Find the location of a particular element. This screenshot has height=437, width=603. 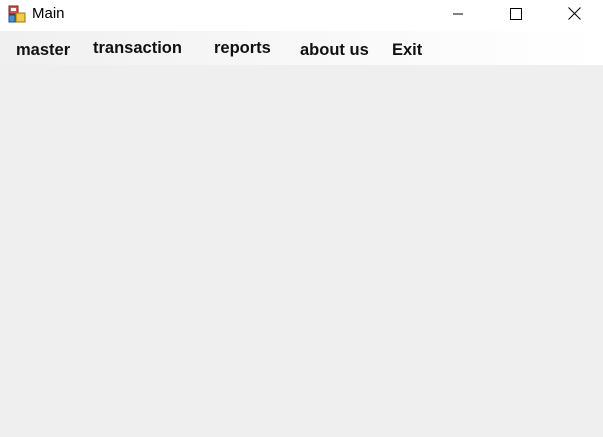

close-button is located at coordinates (574, 15).